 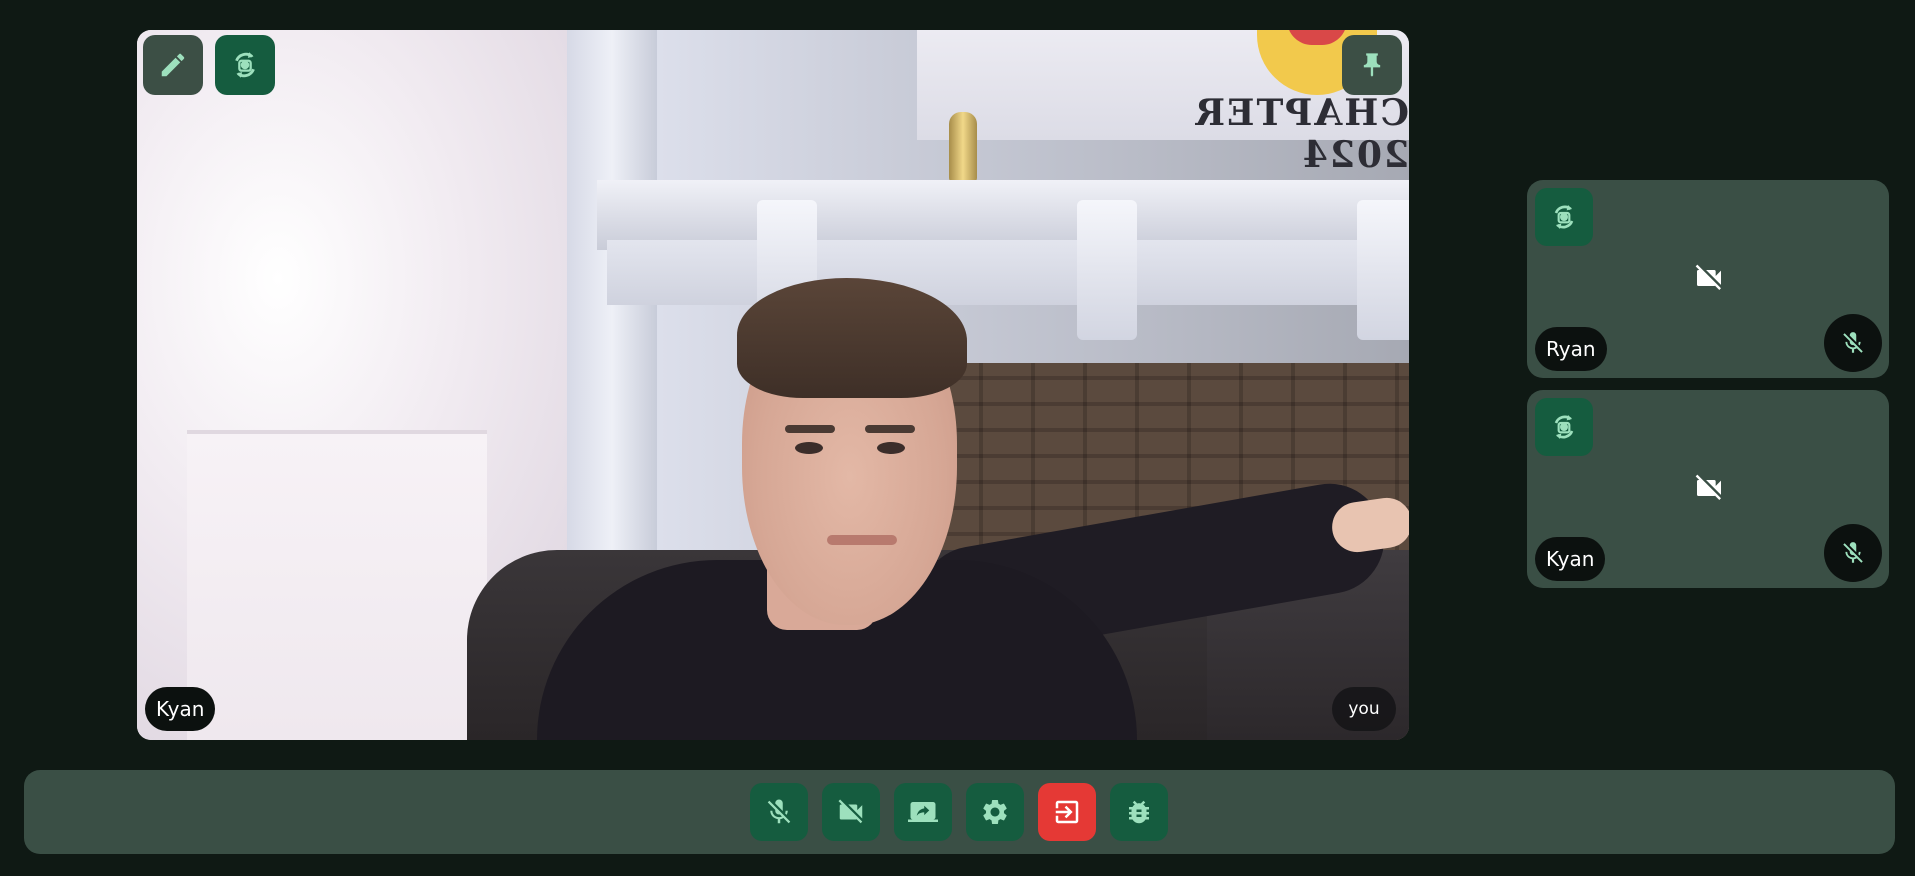 What do you see at coordinates (1301, 134) in the screenshot?
I see `banner-text: CHAPTER 2024` at bounding box center [1301, 134].